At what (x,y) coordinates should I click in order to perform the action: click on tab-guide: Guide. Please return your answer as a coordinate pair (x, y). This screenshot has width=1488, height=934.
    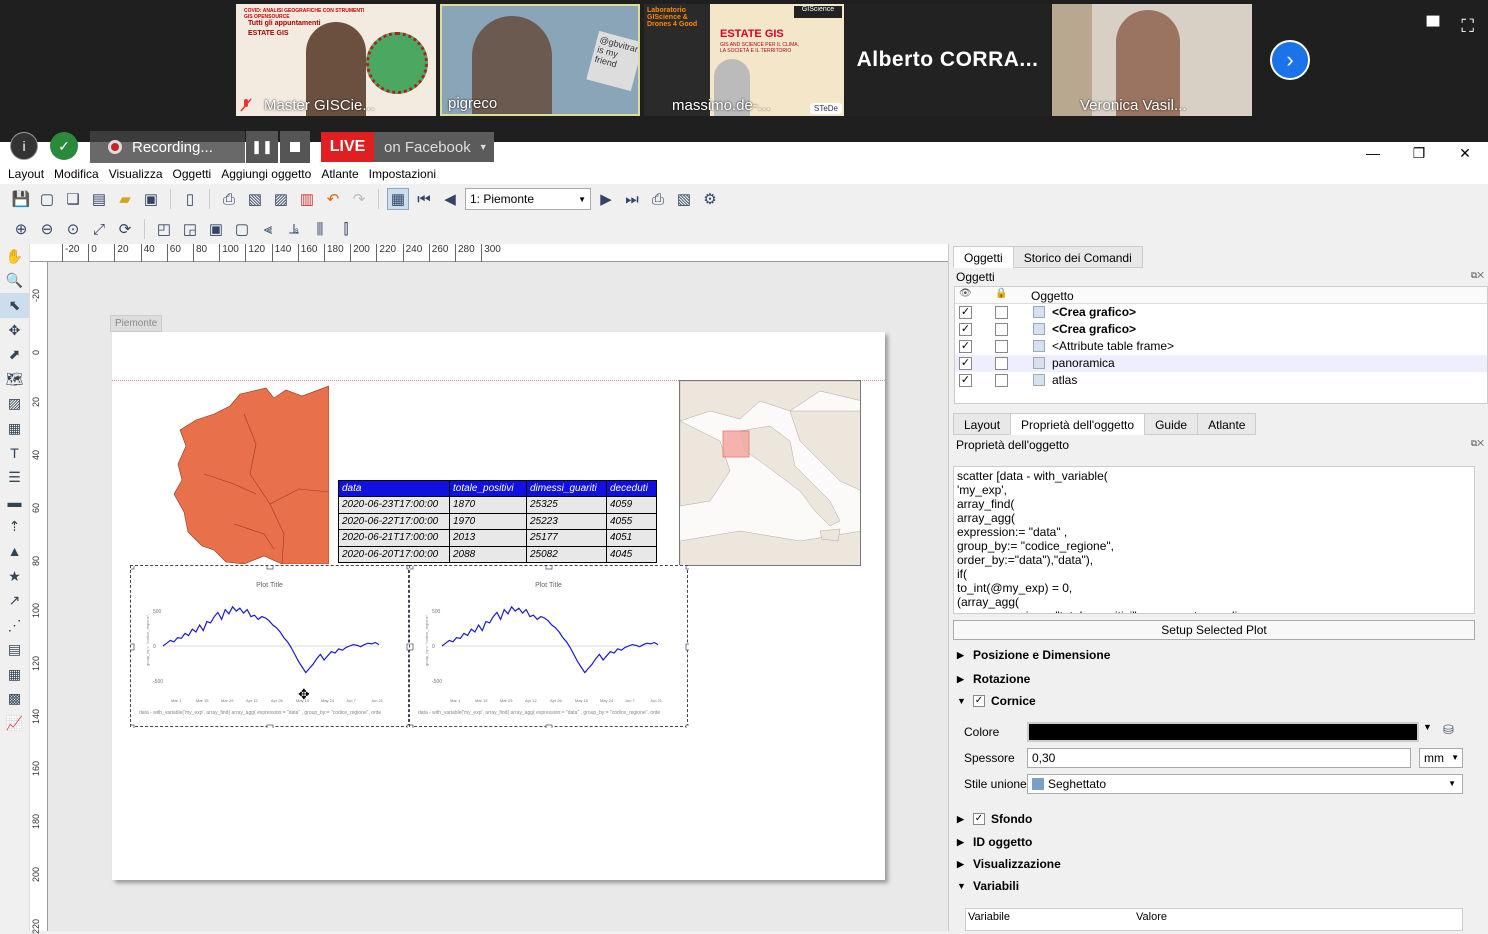
    Looking at the image, I should click on (1171, 424).